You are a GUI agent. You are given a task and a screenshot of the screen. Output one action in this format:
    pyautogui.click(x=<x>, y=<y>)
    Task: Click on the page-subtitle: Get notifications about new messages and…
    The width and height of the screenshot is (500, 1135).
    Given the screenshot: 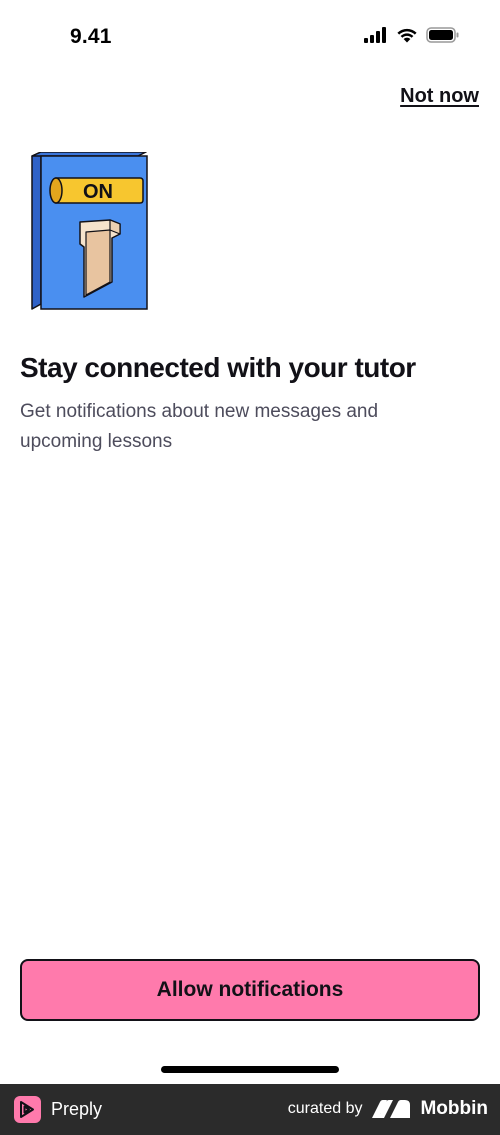 What is the action you would take?
    pyautogui.click(x=199, y=426)
    